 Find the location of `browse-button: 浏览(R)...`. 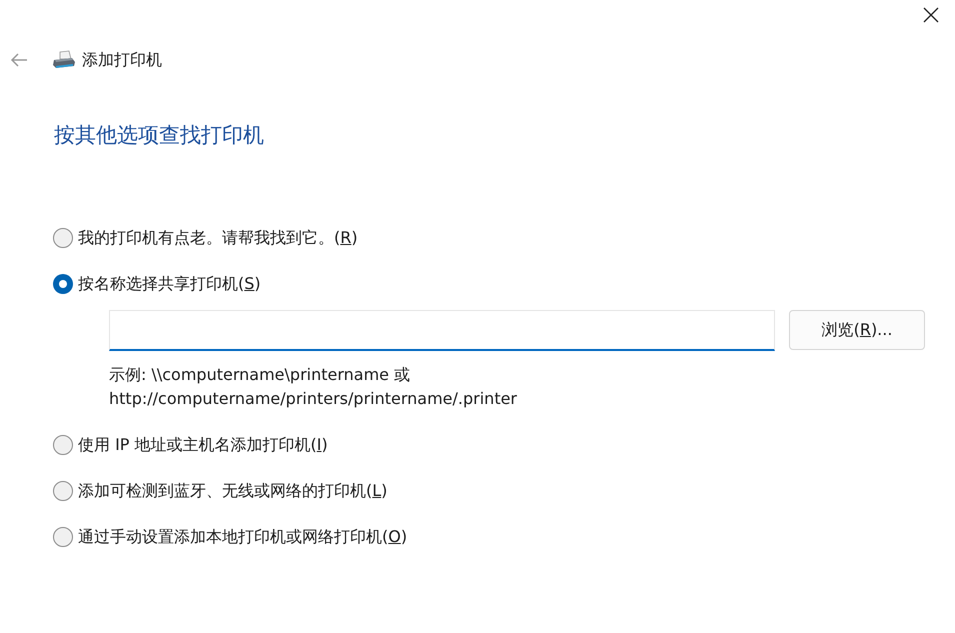

browse-button: 浏览(R)... is located at coordinates (857, 330).